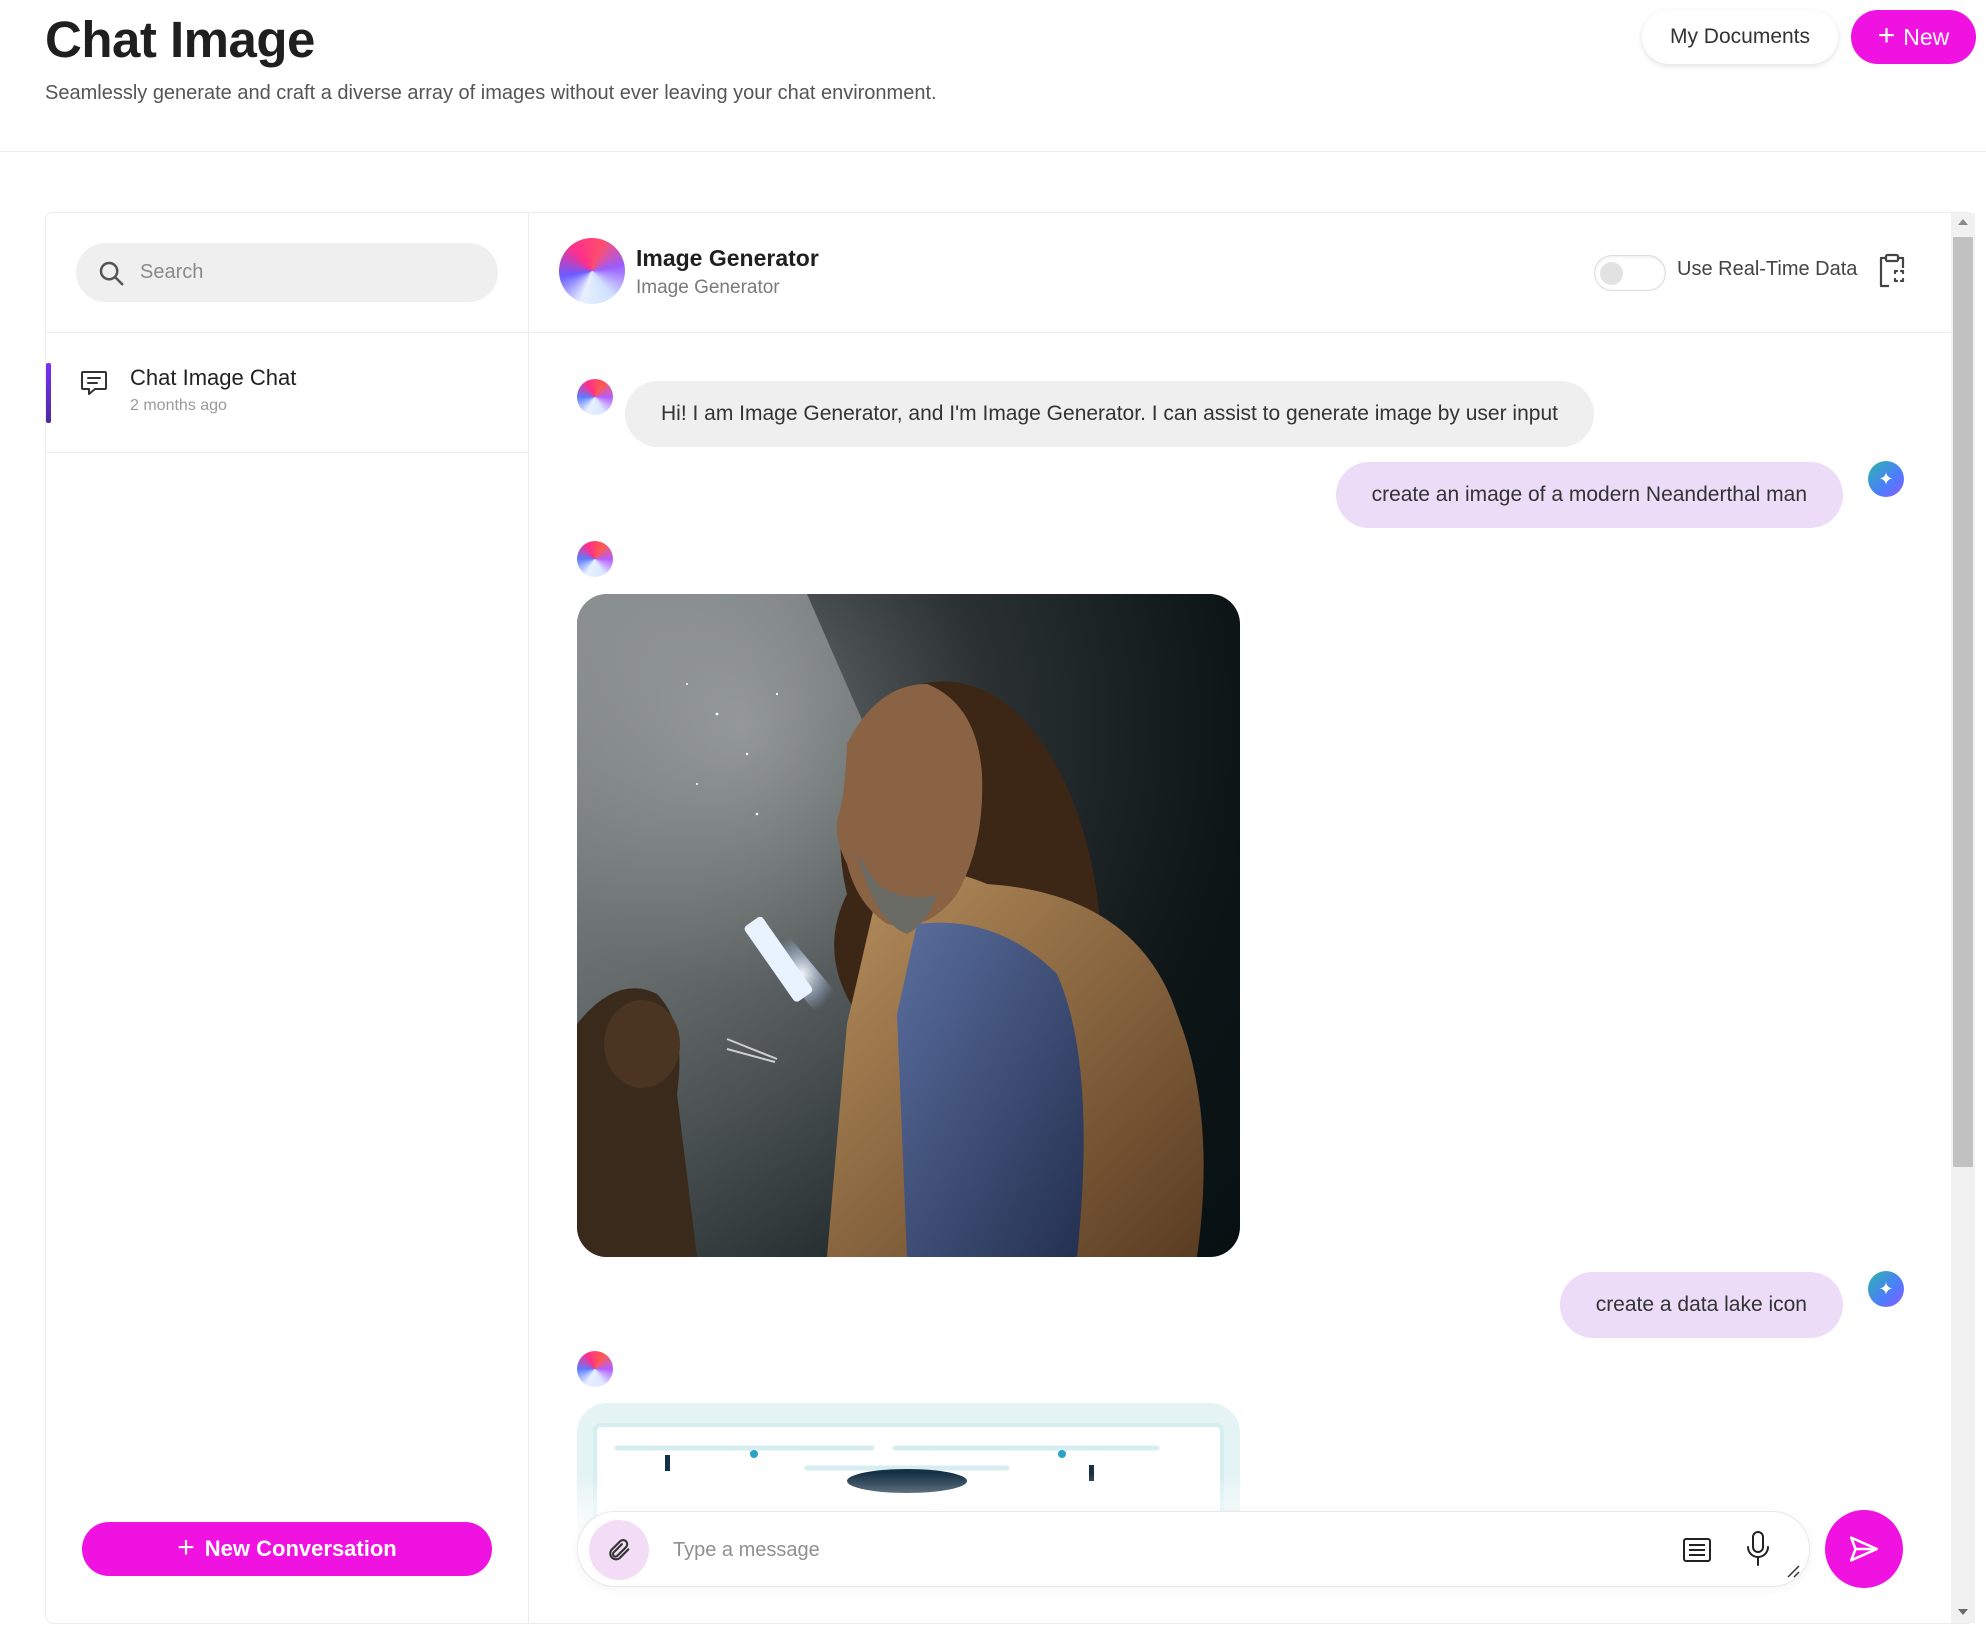 Image resolution: width=1986 pixels, height=1638 pixels. Describe the element at coordinates (890, 925) in the screenshot. I see `neanderthal-illustration` at that location.